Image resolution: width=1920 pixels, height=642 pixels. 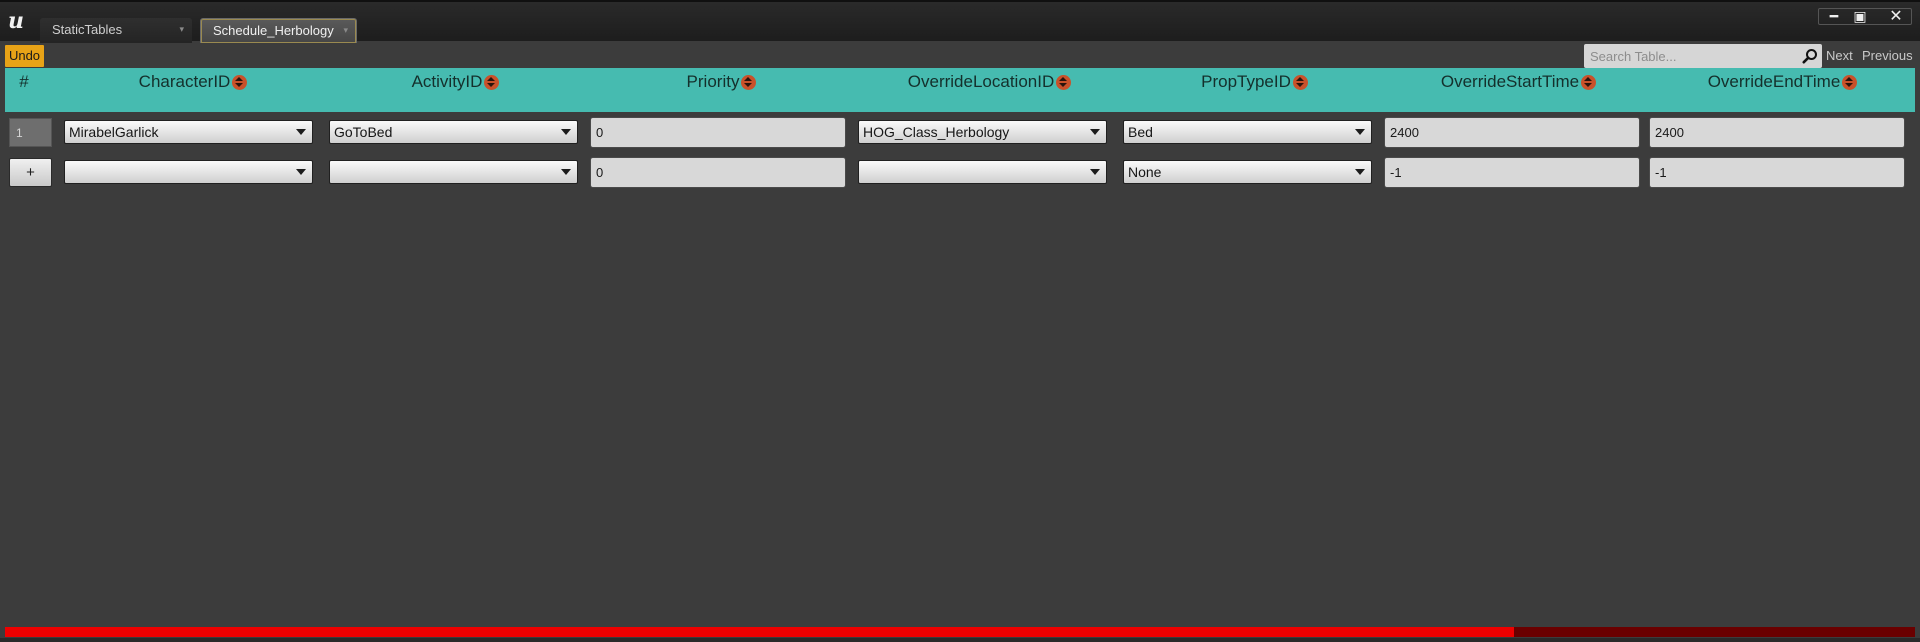 I want to click on column-header-label: PropTypeID, so click(x=1246, y=81).